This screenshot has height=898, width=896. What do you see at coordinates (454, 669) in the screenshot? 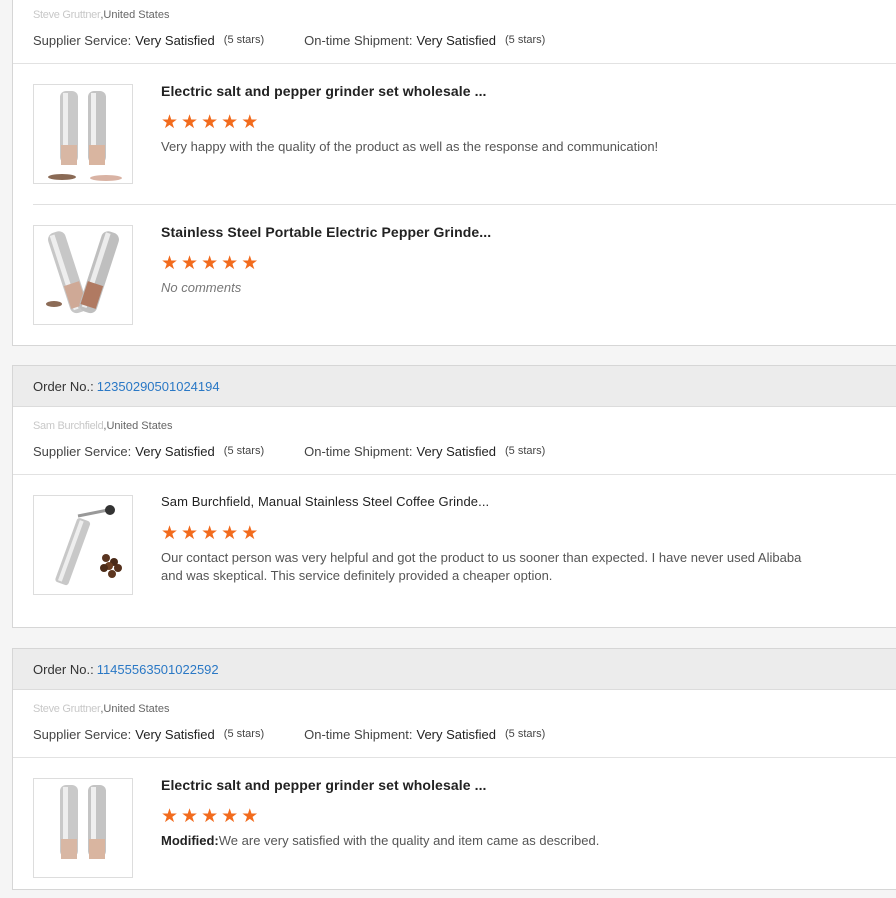
I see `order-header: Order No.: 11455563501022592` at bounding box center [454, 669].